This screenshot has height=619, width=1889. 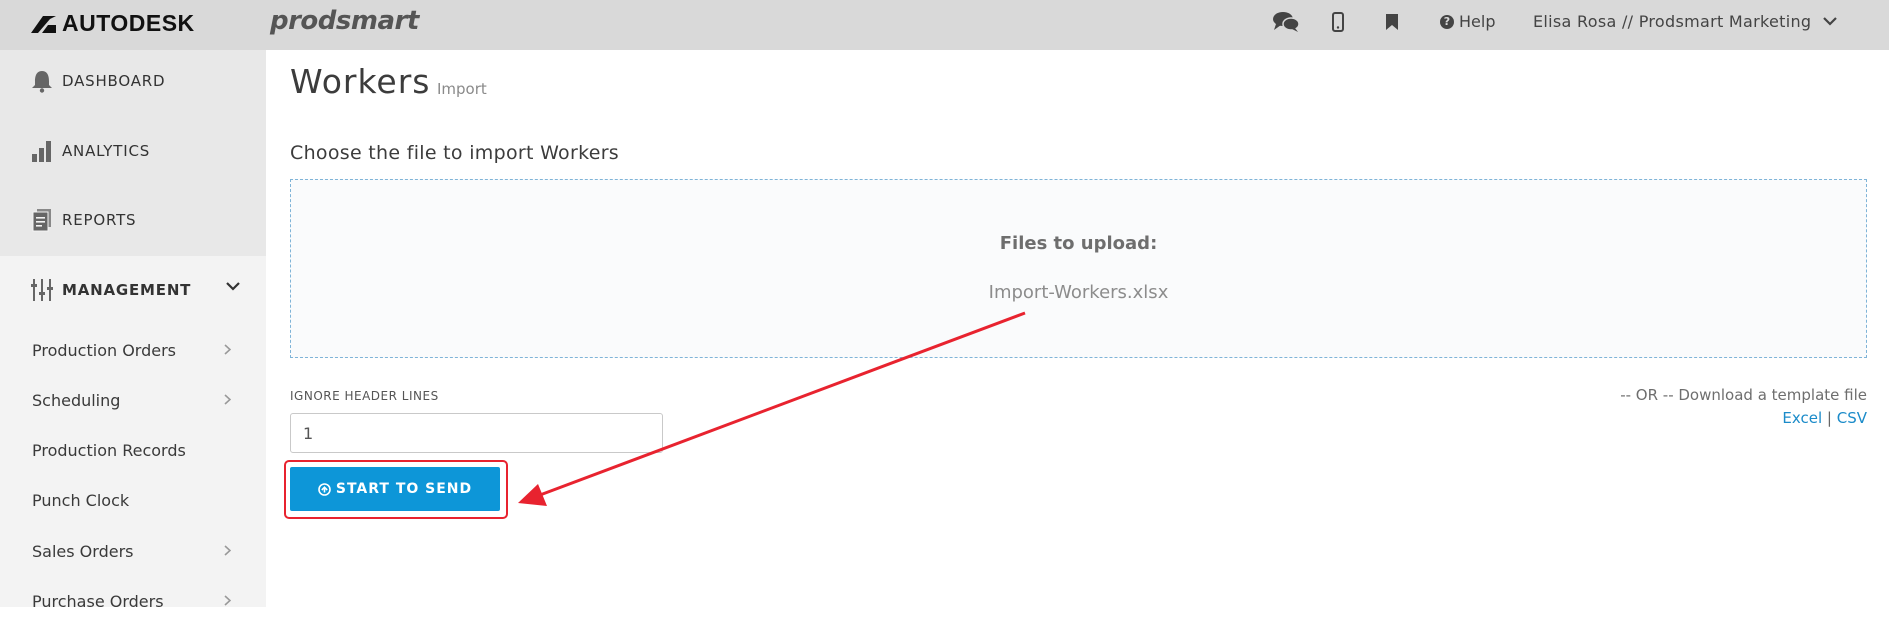 I want to click on dropzone-file-name: Import-Workers.xlsx, so click(x=1078, y=292).